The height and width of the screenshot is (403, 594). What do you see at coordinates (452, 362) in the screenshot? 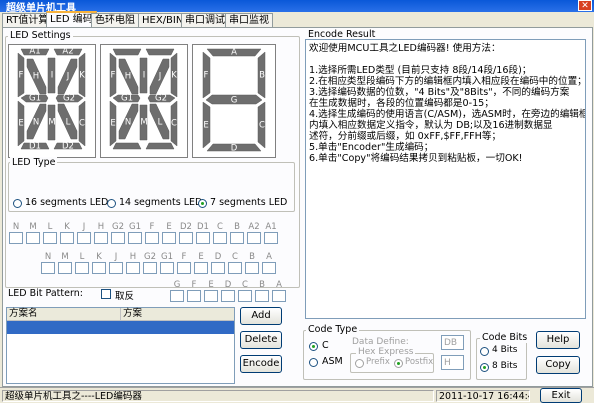
I see `hex-express-input: H` at bounding box center [452, 362].